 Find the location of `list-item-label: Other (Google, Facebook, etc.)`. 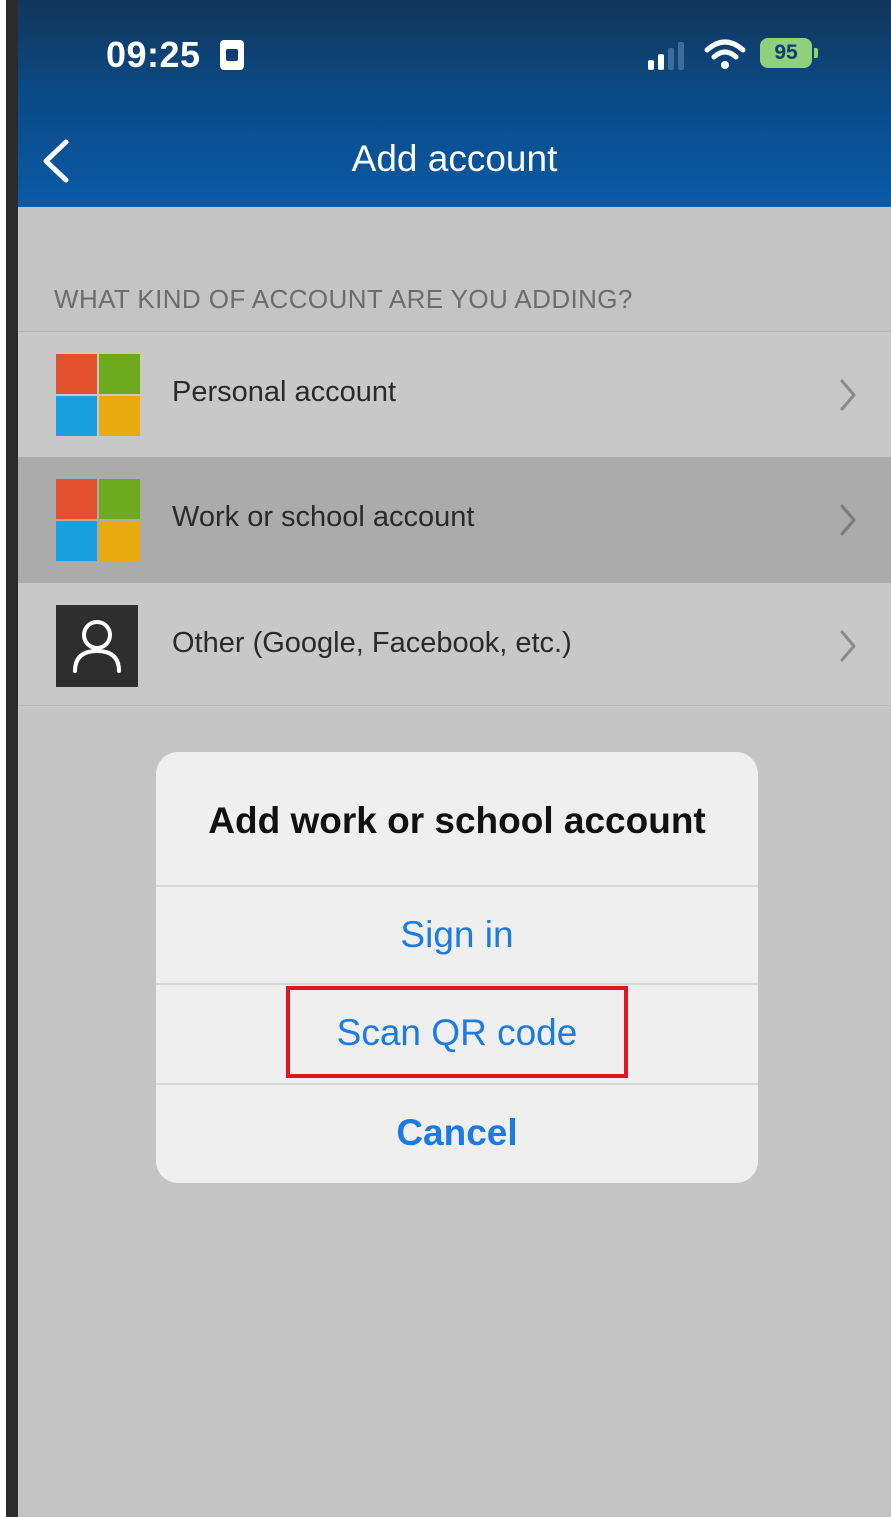

list-item-label: Other (Google, Facebook, etc.) is located at coordinates (372, 643).